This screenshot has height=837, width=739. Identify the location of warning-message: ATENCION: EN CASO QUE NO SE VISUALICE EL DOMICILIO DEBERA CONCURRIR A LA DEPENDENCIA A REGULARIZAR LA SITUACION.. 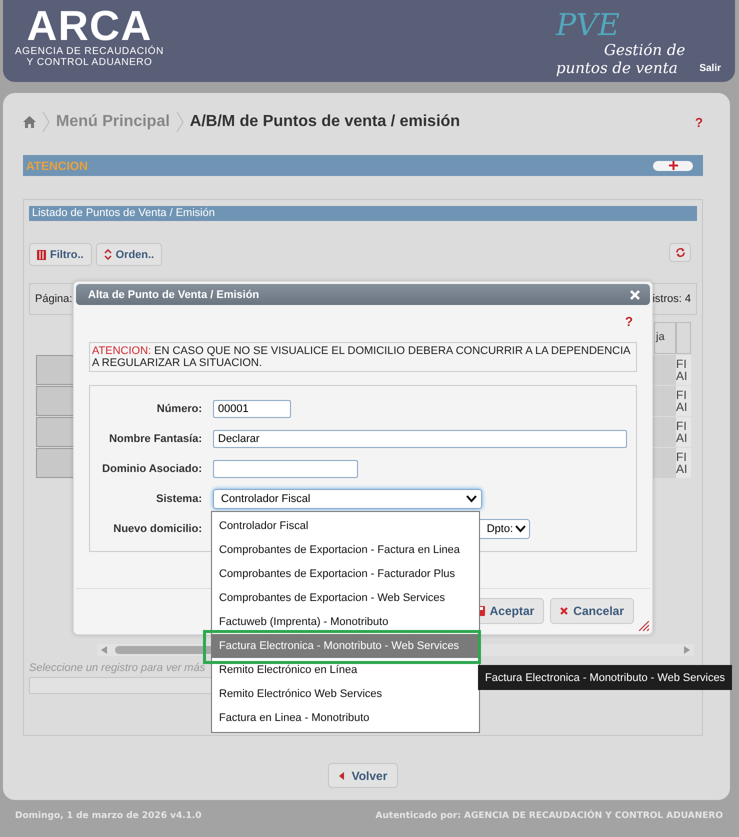
(363, 357).